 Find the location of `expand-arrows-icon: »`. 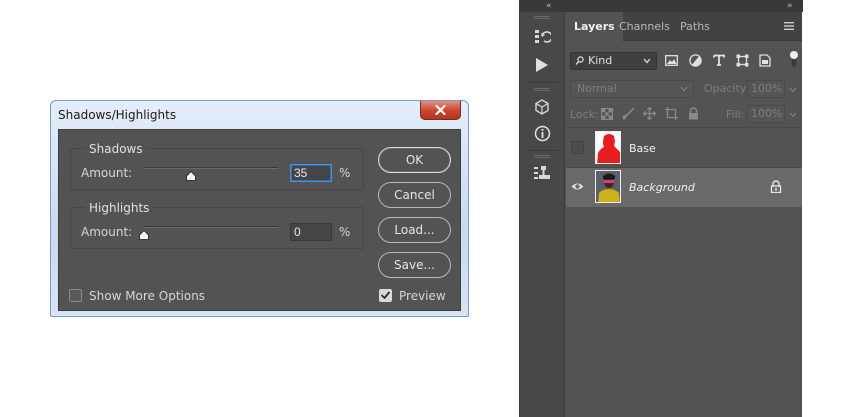

expand-arrows-icon: » is located at coordinates (789, 6).